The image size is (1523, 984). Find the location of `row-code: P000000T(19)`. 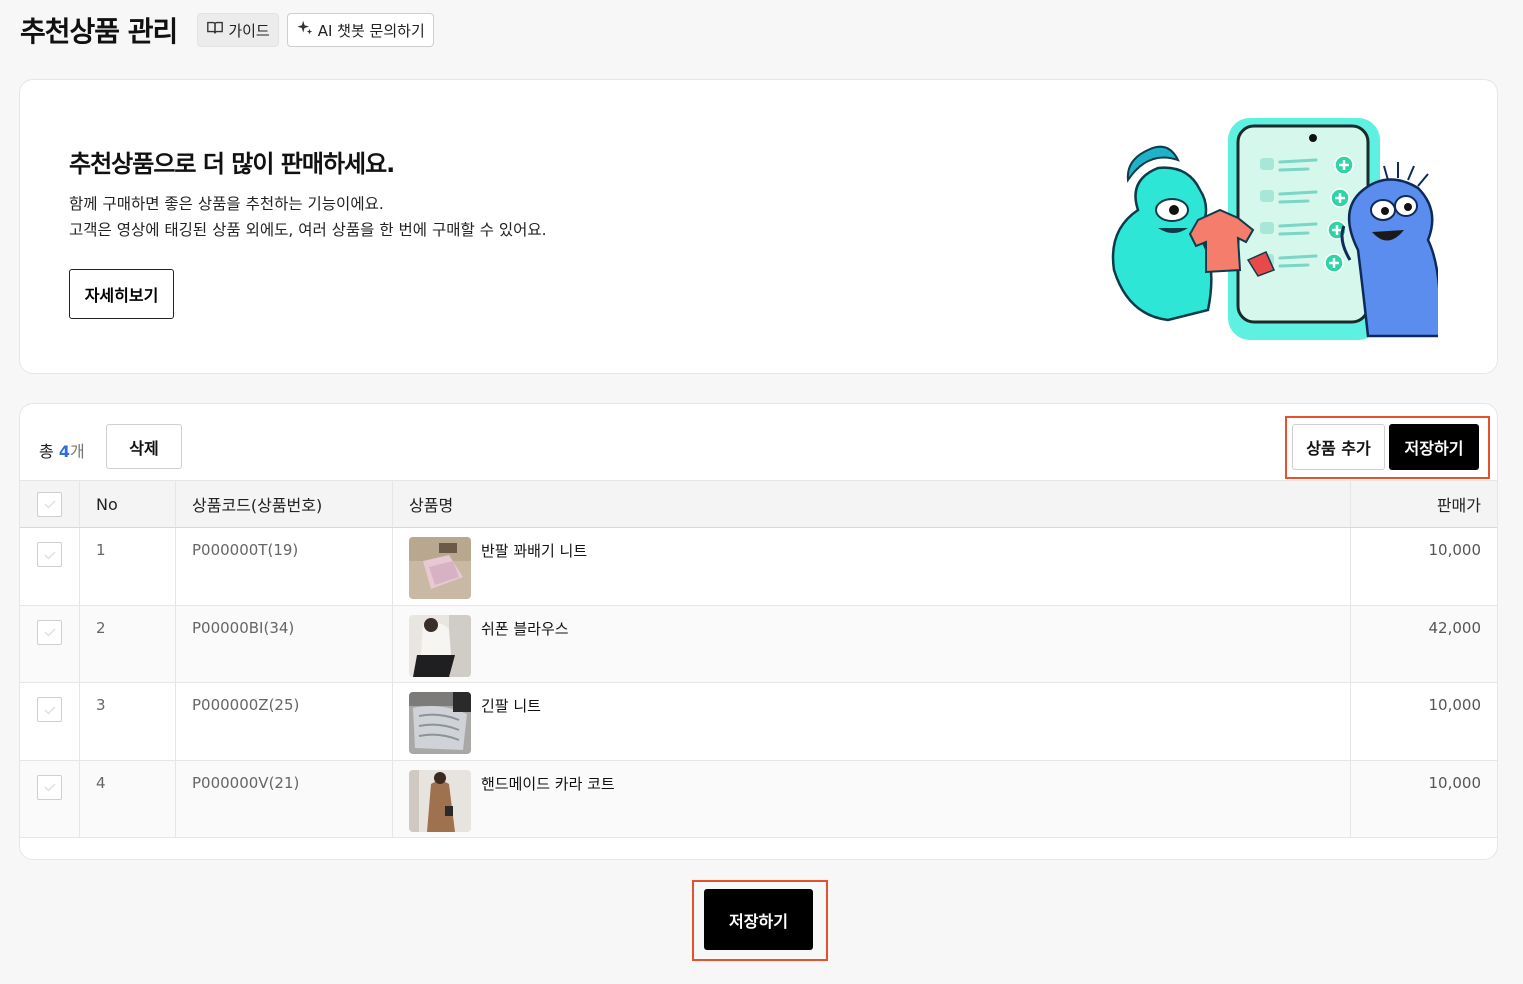

row-code: P000000T(19) is located at coordinates (284, 566).